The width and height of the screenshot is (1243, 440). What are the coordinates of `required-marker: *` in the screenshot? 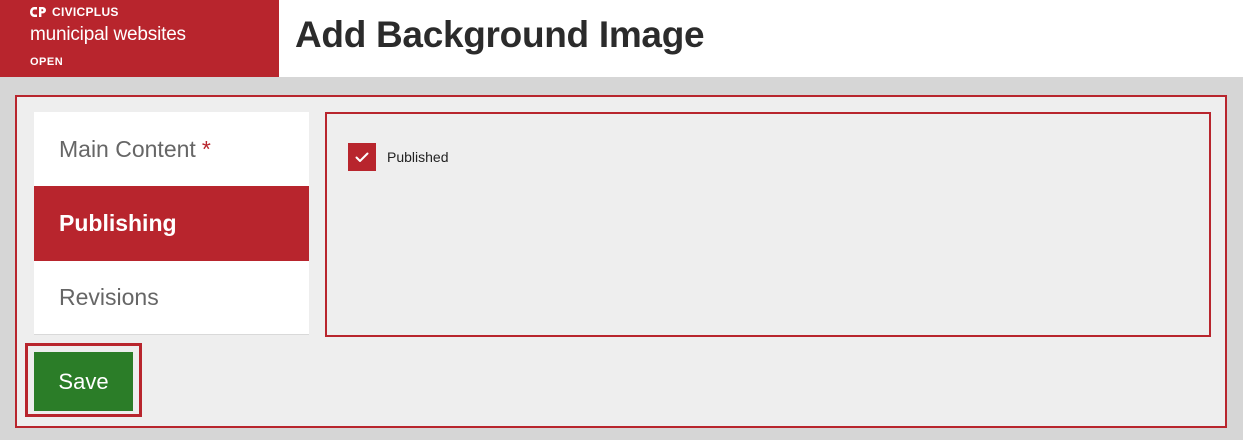 It's located at (206, 148).